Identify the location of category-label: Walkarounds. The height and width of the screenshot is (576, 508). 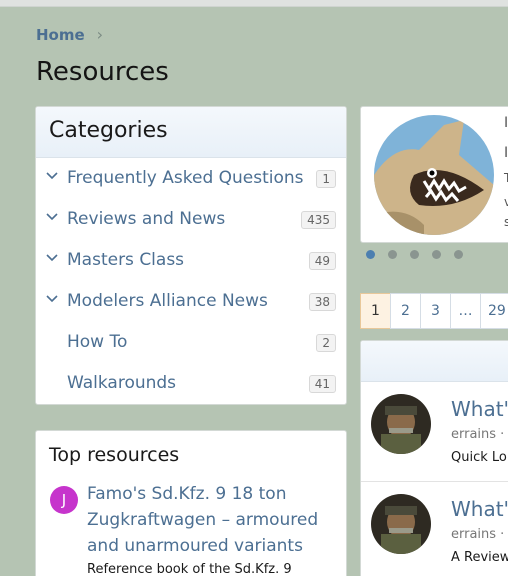
(121, 383).